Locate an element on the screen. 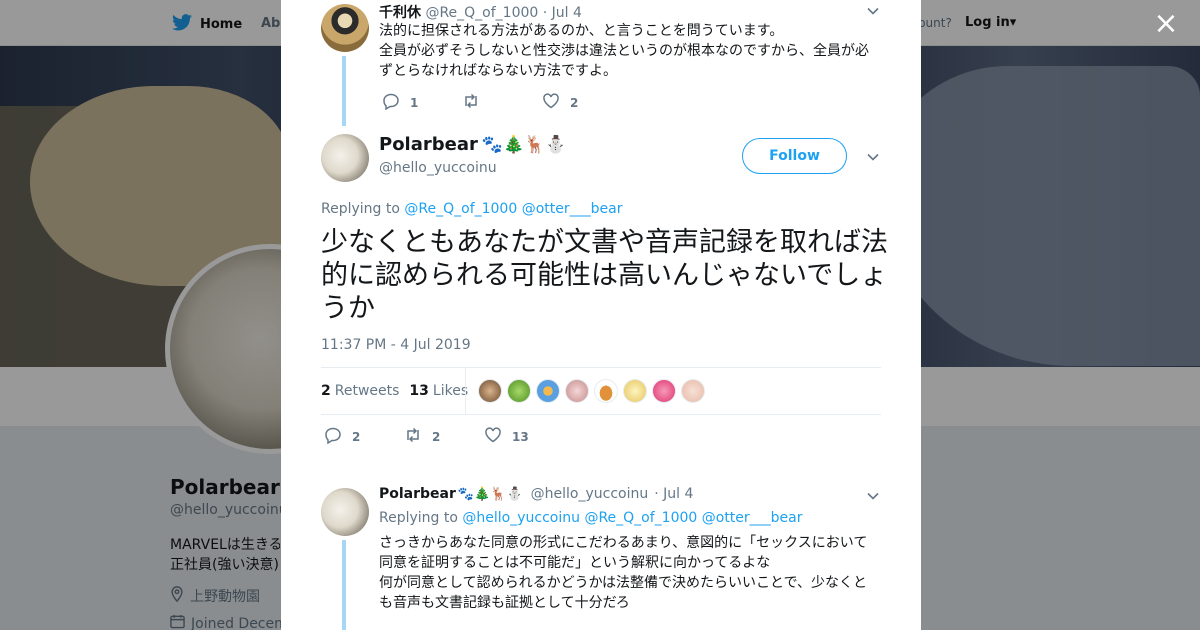  replying-to: Replying to @Re_Q_of_1000 @otter___bear is located at coordinates (471, 209).